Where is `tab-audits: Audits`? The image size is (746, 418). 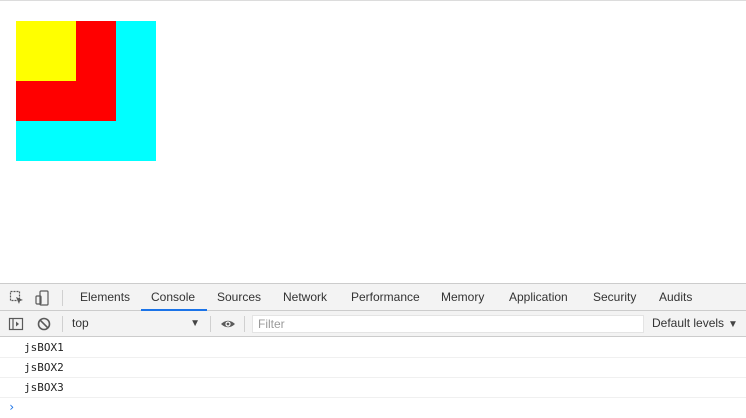 tab-audits: Audits is located at coordinates (675, 297).